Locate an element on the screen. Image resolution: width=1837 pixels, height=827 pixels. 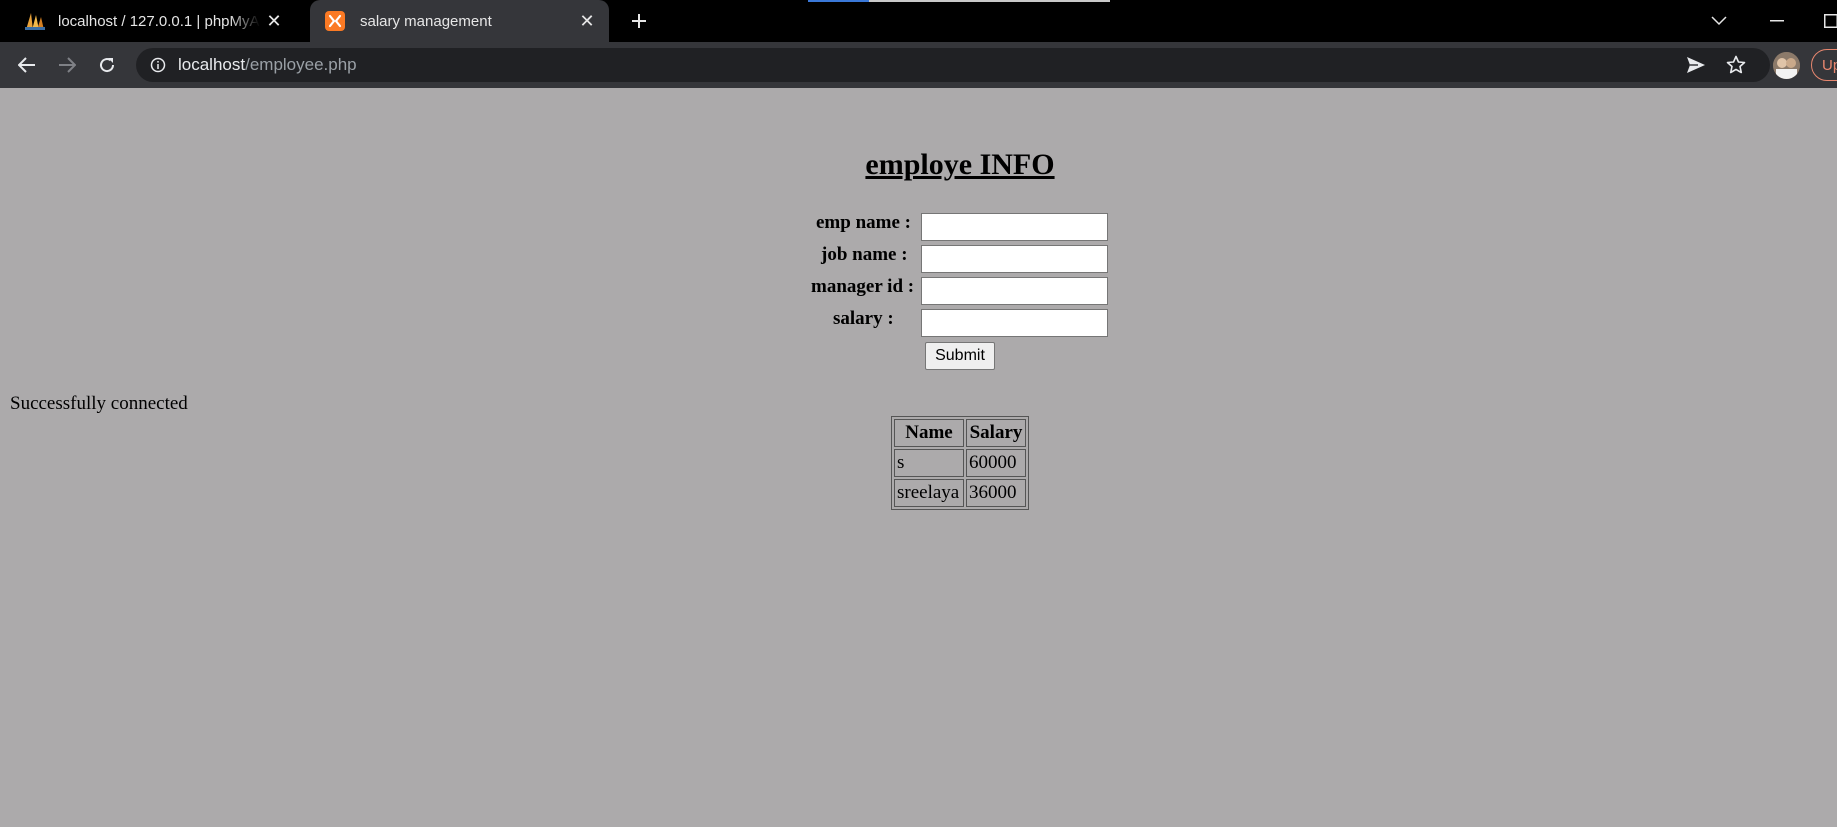
salary-table: Name Salary s 60000 sreelaya 36000 is located at coordinates (960, 463).